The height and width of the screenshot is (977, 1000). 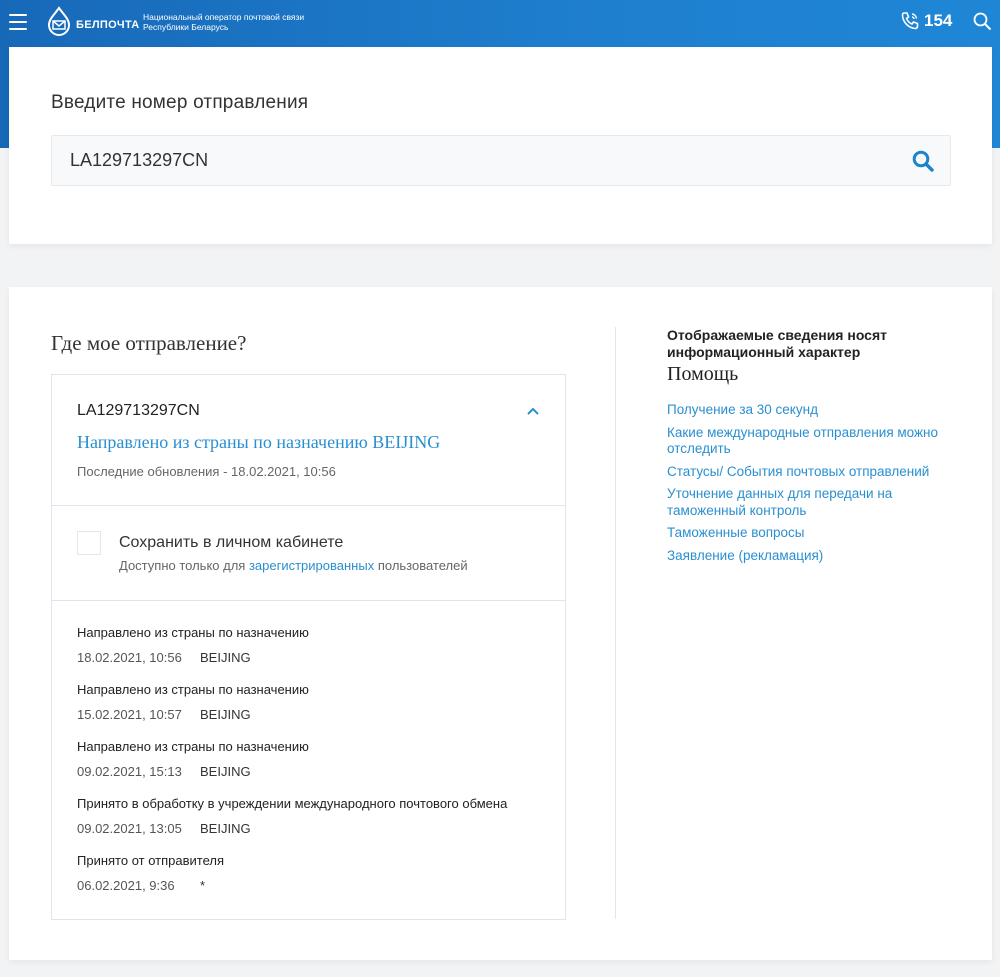 I want to click on event-date: 09.02.2021, 15:13, so click(x=129, y=771).